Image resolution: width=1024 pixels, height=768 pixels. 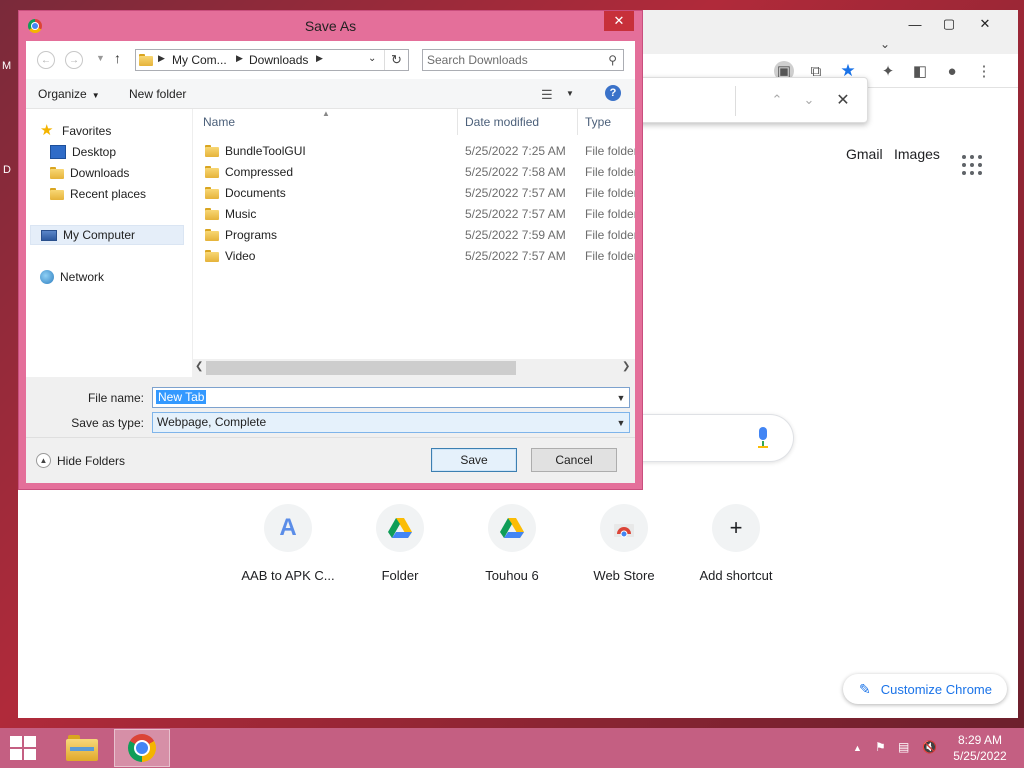 I want to click on google-apps-grid-icon, so click(x=972, y=165).